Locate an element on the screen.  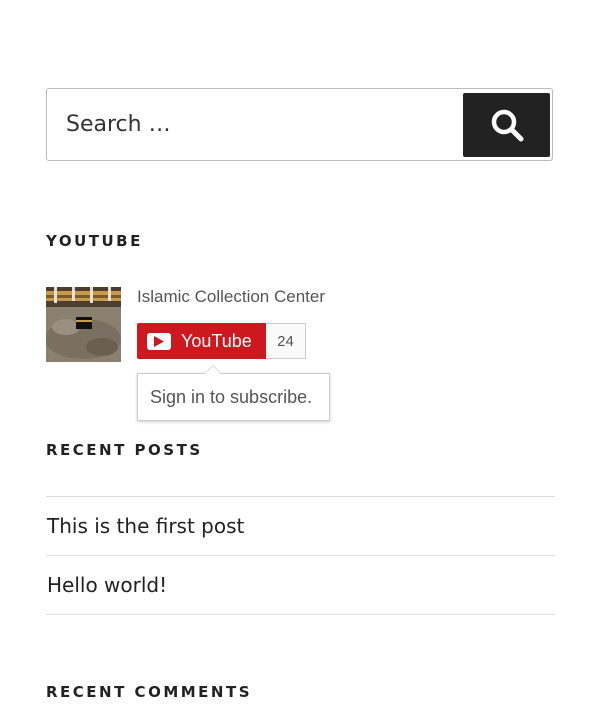
channel-name: Islamic Collection Center is located at coordinates (231, 297).